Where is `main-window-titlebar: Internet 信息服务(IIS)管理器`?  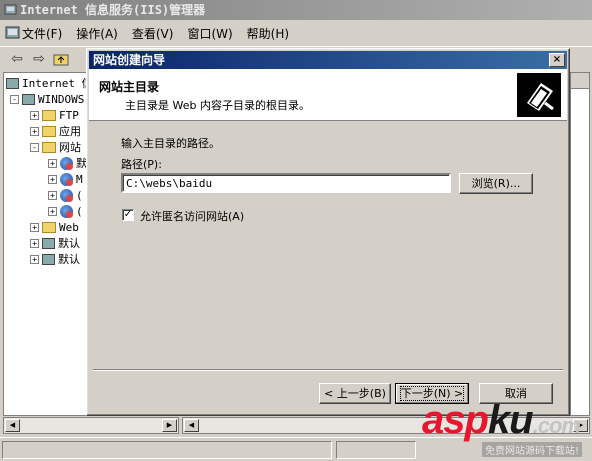 main-window-titlebar: Internet 信息服务(IIS)管理器 is located at coordinates (296, 10).